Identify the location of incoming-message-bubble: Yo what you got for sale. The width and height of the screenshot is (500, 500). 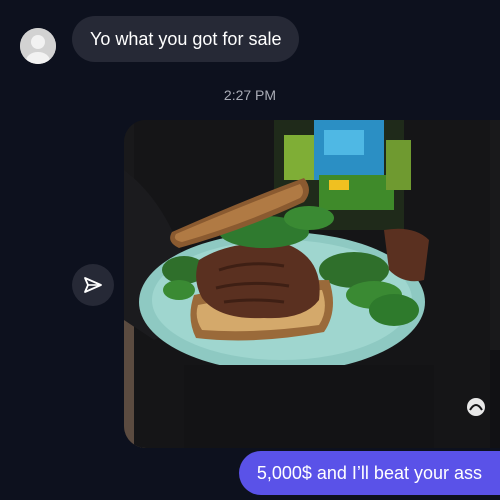
(186, 39).